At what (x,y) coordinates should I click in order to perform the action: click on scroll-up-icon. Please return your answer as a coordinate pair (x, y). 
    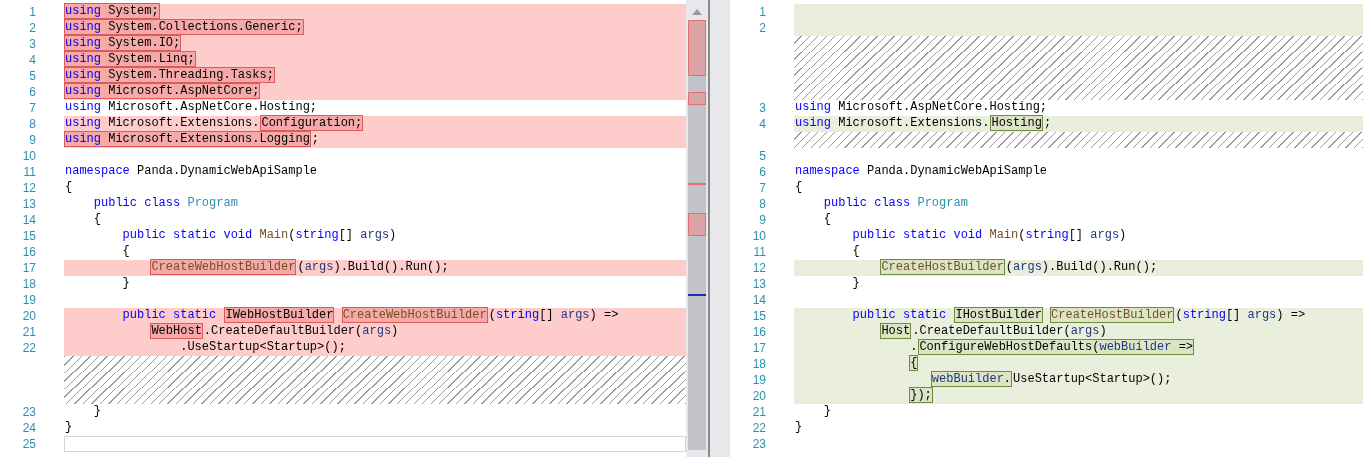
    Looking at the image, I should click on (697, 12).